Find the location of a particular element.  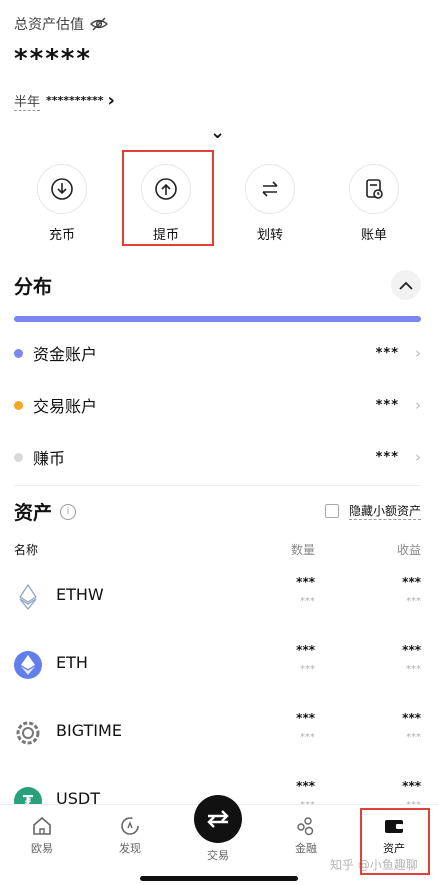

nav-label: 金融 is located at coordinates (306, 848).